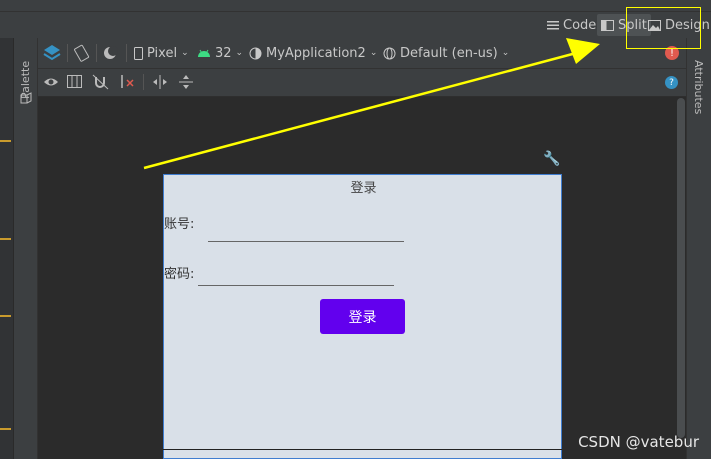 Image resolution: width=711 pixels, height=459 pixels. Describe the element at coordinates (449, 53) in the screenshot. I see `locale-label: Default (en-us)` at that location.